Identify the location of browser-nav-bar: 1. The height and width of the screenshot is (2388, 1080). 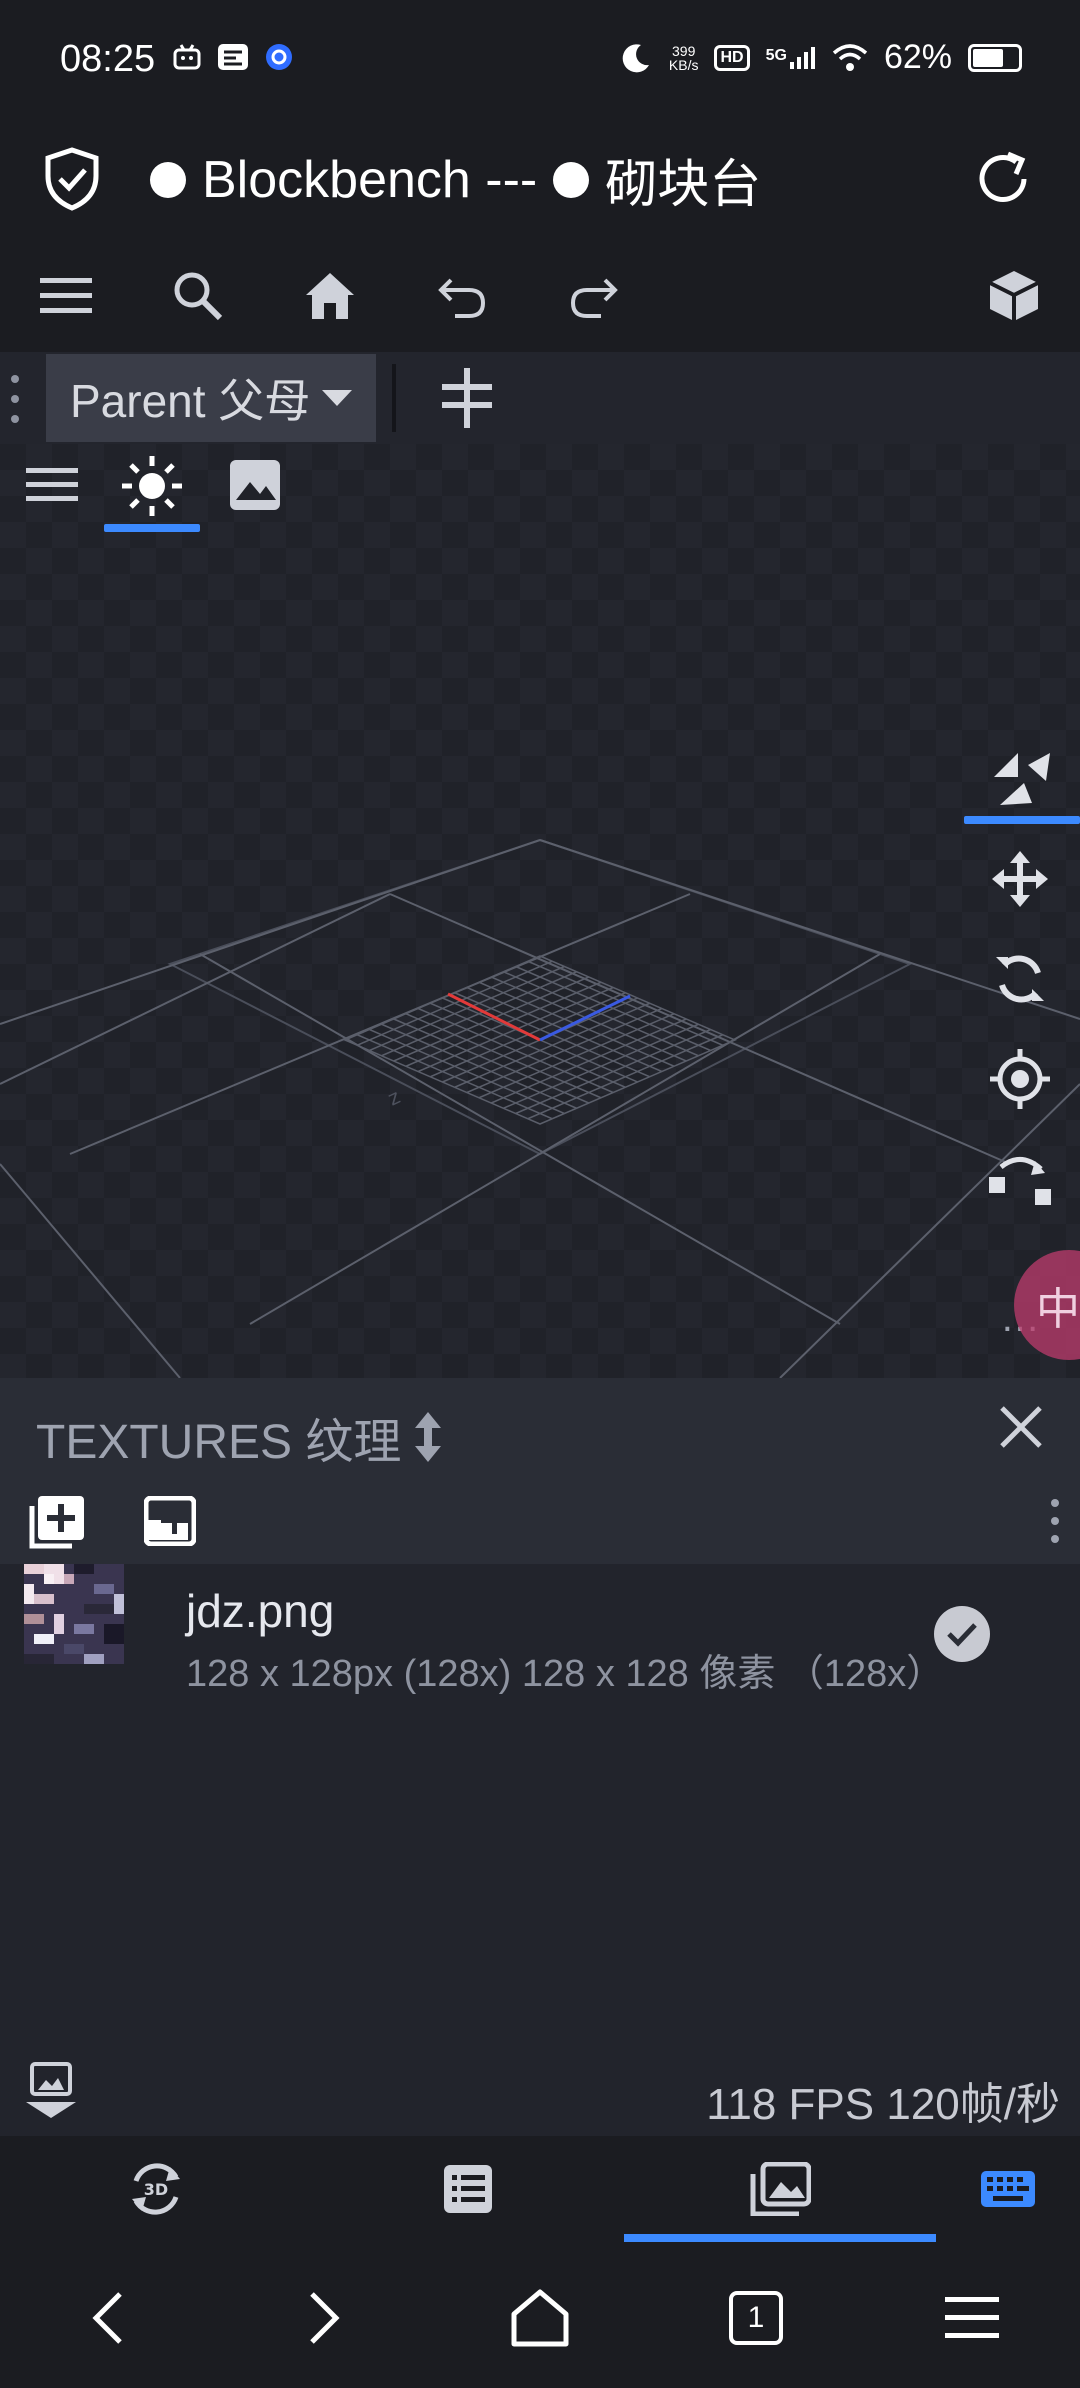
(540, 2315).